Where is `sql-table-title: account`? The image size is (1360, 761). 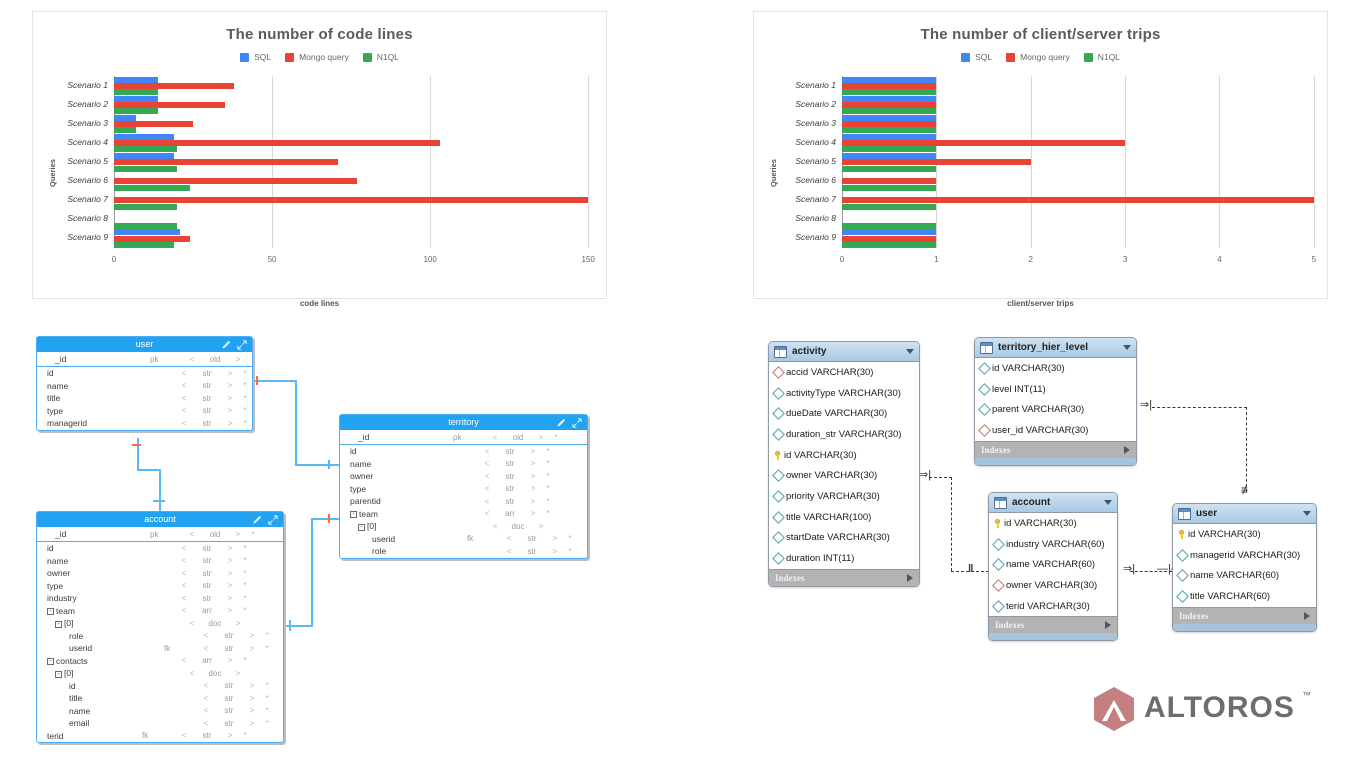 sql-table-title: account is located at coordinates (1031, 502).